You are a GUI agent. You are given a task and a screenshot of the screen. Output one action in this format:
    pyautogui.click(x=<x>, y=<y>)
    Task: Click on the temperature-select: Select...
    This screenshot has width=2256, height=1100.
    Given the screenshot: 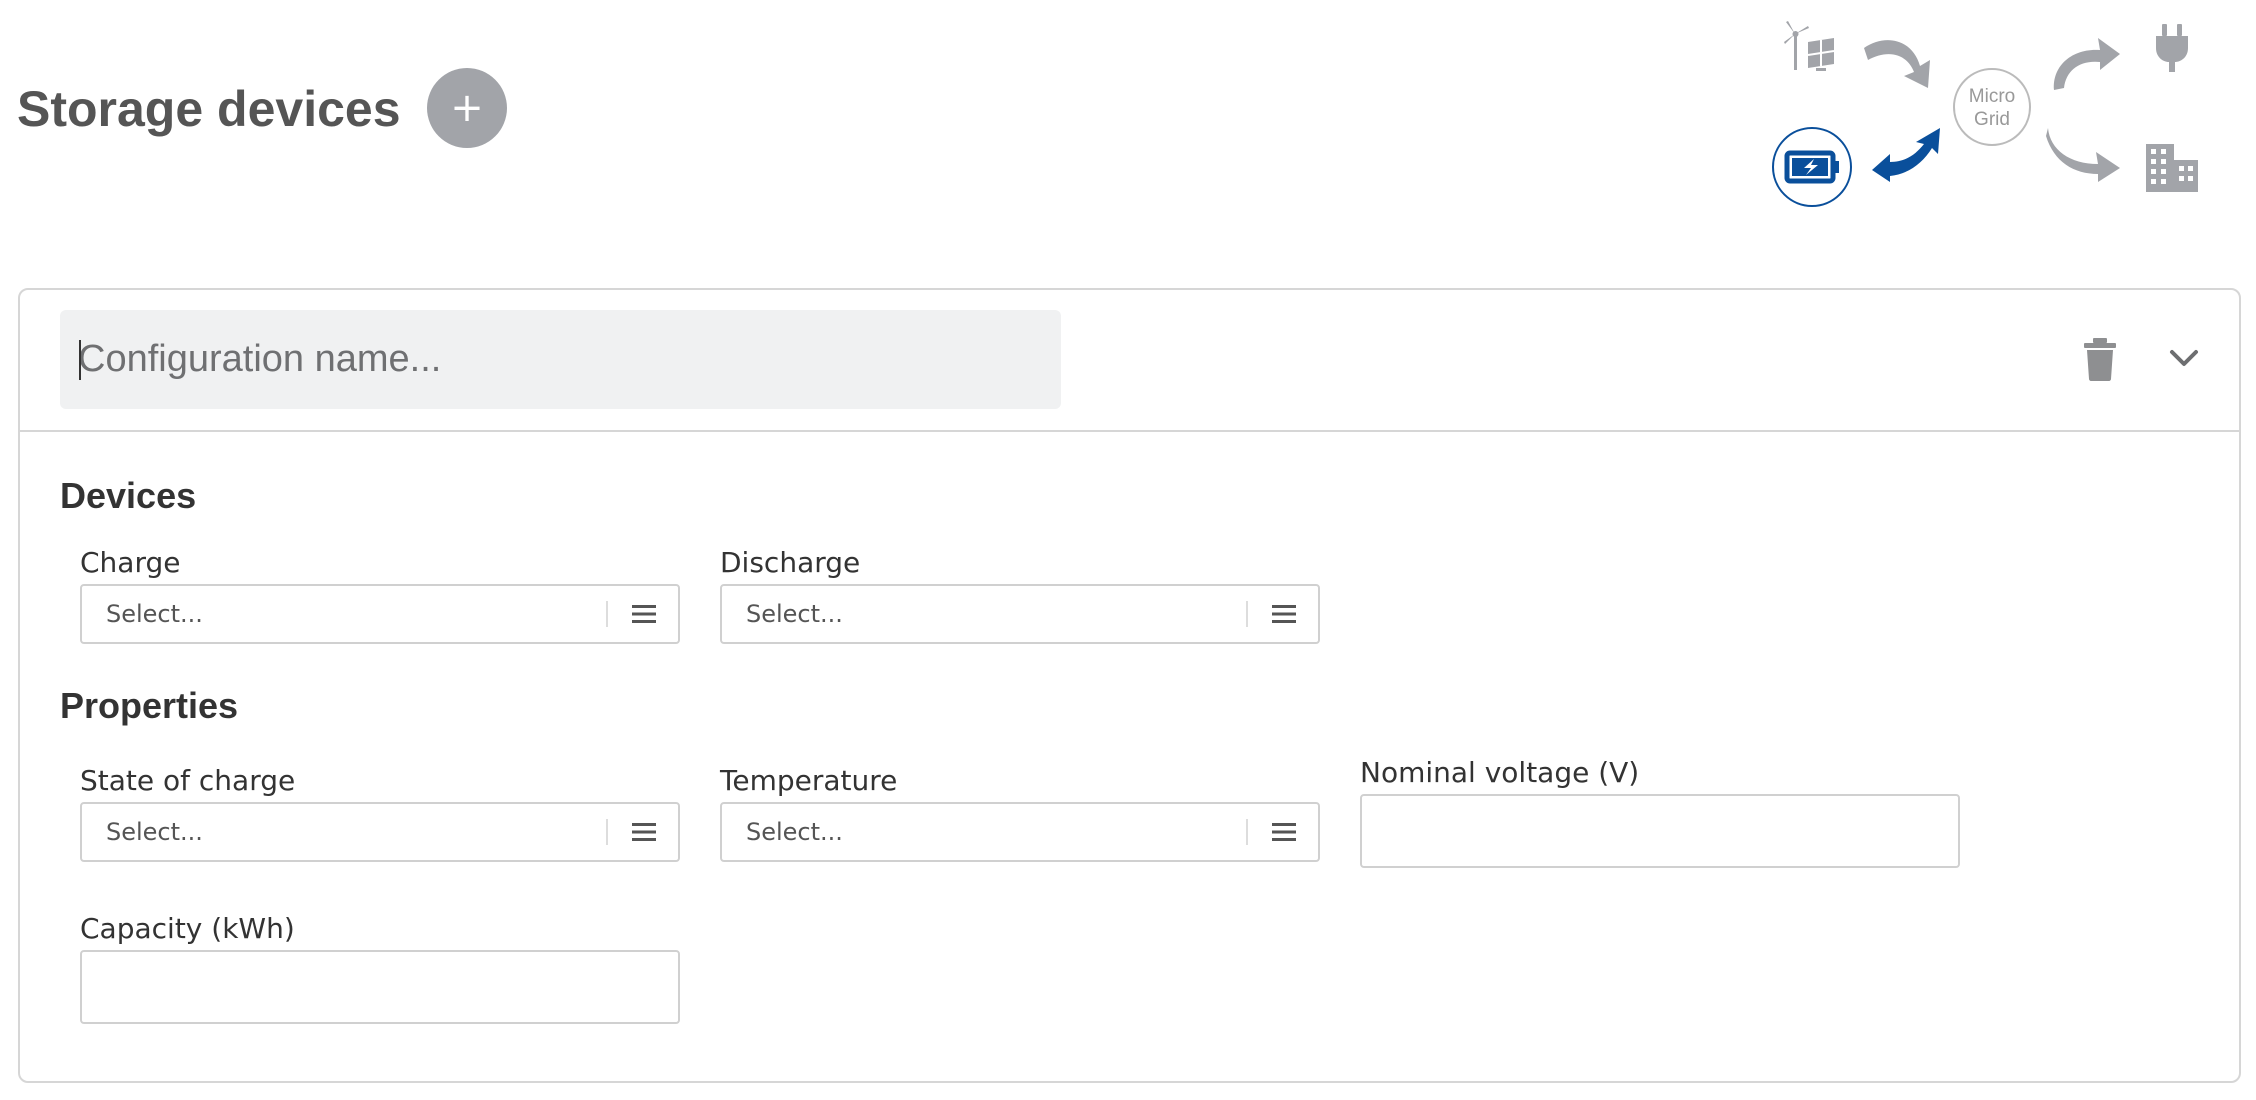 What is the action you would take?
    pyautogui.click(x=1020, y=832)
    